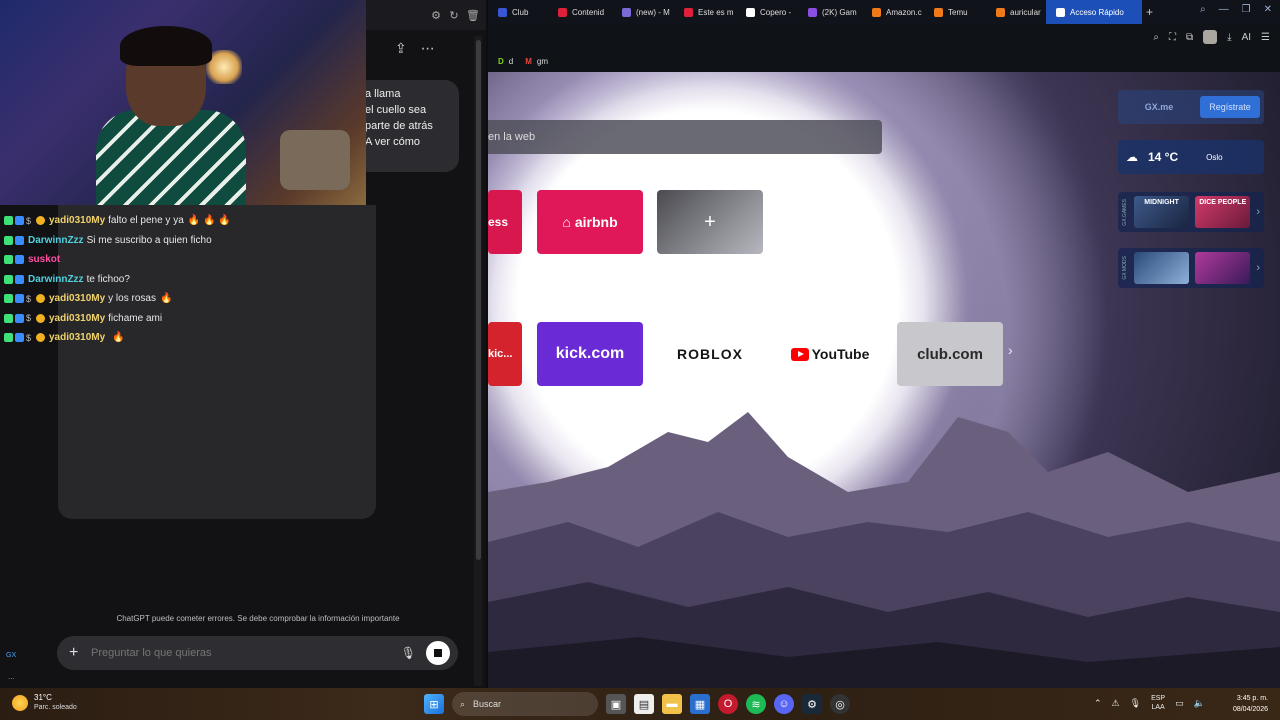 The image size is (1280, 720). Describe the element at coordinates (399, 126) in the screenshot. I see `assistant-message-line: parte de atrás` at that location.